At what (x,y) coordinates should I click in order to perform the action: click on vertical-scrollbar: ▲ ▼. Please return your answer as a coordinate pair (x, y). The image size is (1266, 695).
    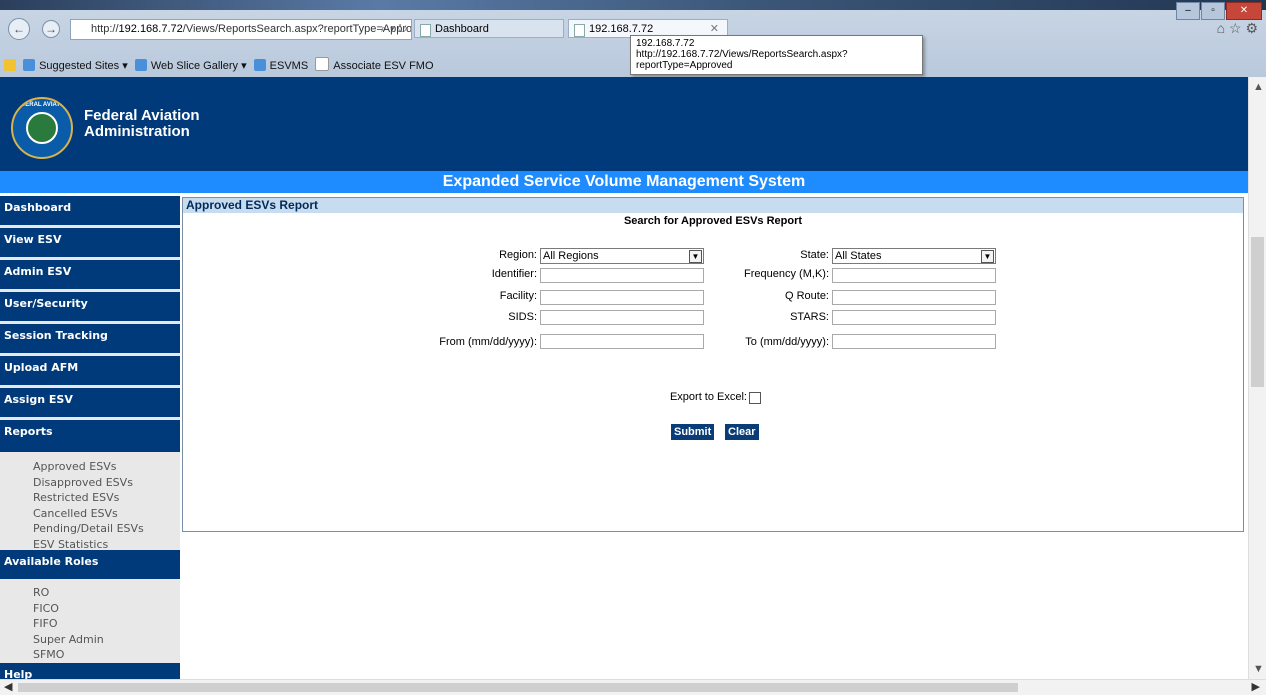
    Looking at the image, I should click on (1257, 378).